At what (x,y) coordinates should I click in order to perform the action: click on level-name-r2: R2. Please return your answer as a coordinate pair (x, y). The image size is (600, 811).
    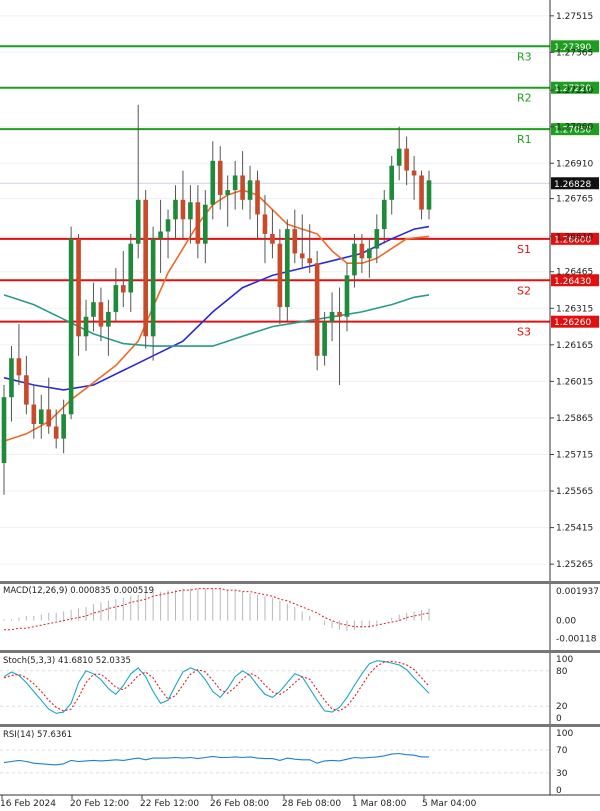
    Looking at the image, I should click on (524, 98).